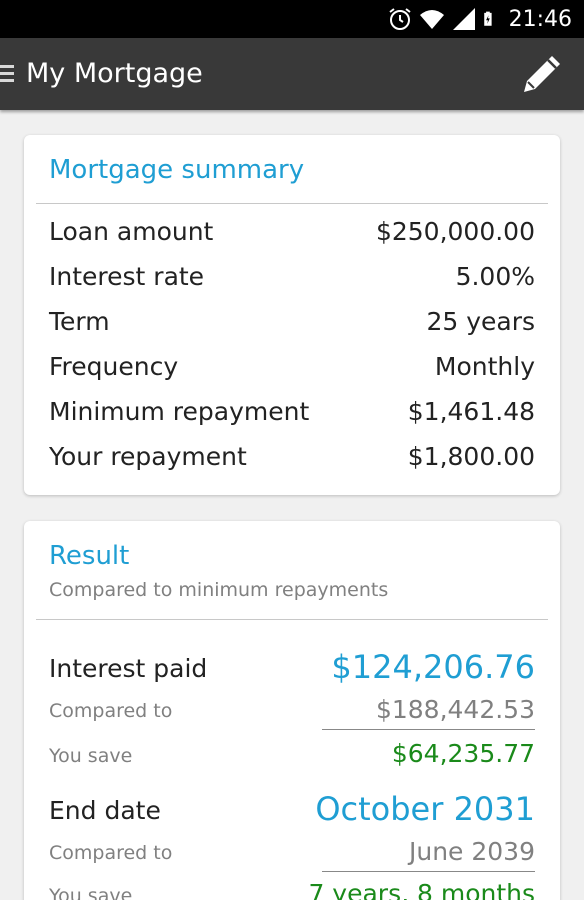 Image resolution: width=584 pixels, height=900 pixels. What do you see at coordinates (128, 668) in the screenshot?
I see `interest-paid-label: Interest paid` at bounding box center [128, 668].